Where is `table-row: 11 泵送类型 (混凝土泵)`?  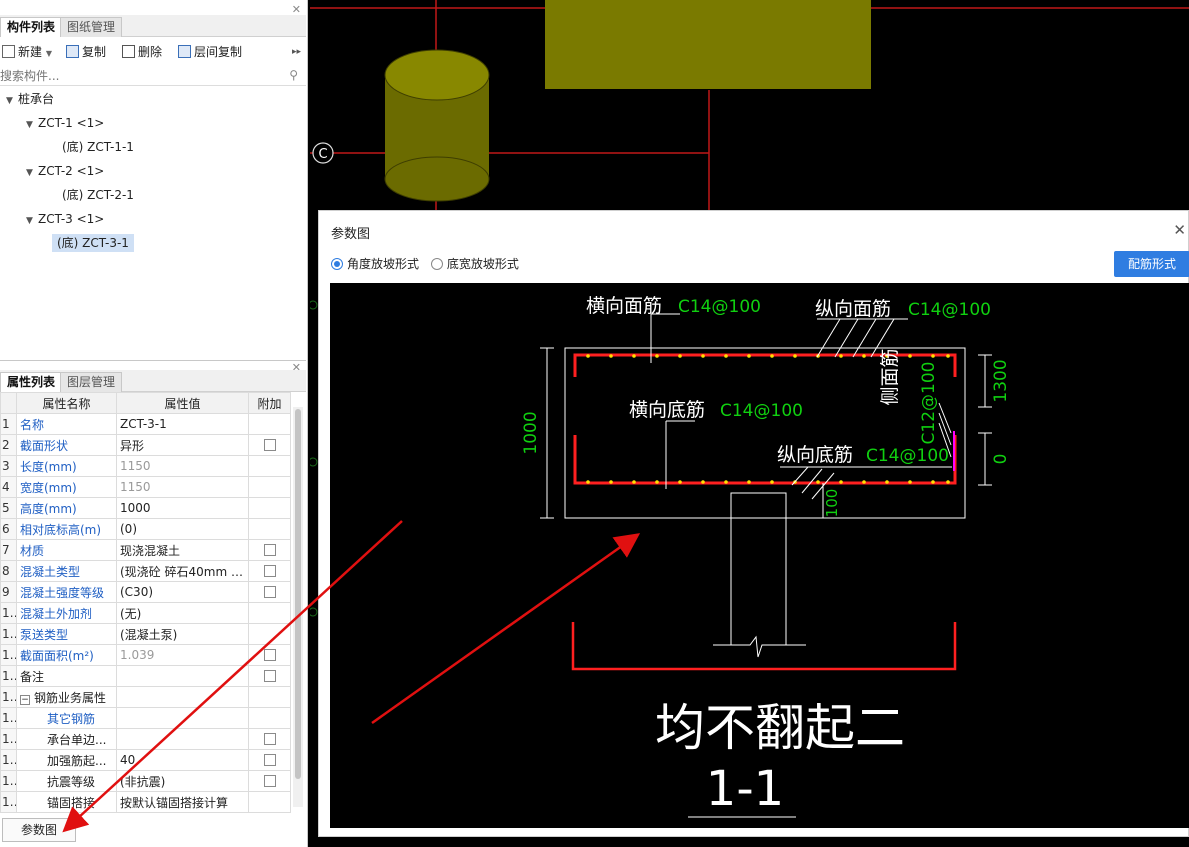 table-row: 11 泵送类型 (混凝土泵) is located at coordinates (145, 634).